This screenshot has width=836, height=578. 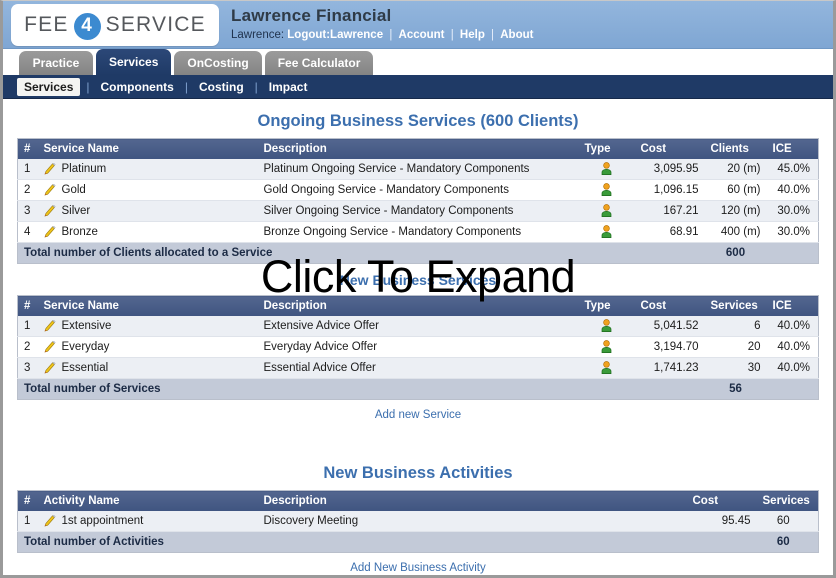 What do you see at coordinates (792, 389) in the screenshot?
I see `total-pad` at bounding box center [792, 389].